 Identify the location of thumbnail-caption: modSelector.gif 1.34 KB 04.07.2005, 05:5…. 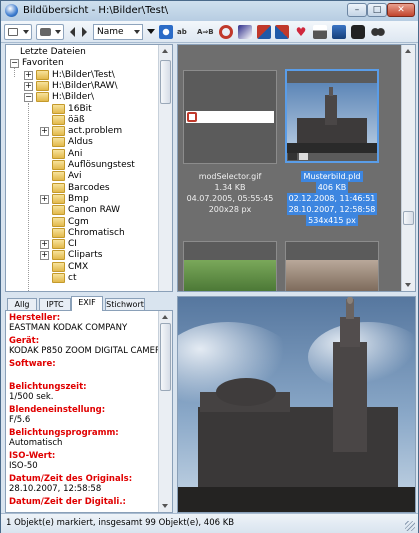
(231, 193).